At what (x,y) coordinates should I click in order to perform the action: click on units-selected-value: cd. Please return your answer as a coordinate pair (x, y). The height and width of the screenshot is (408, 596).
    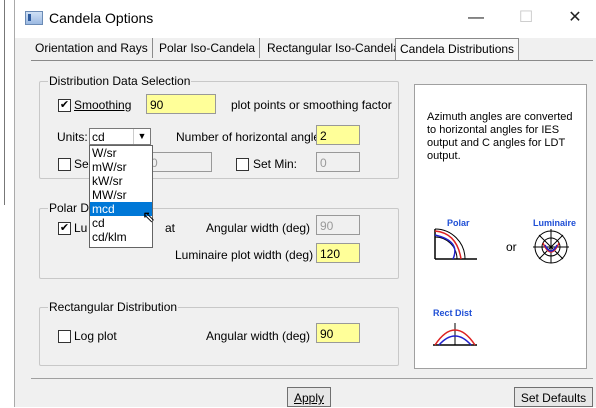
    Looking at the image, I should click on (98, 137).